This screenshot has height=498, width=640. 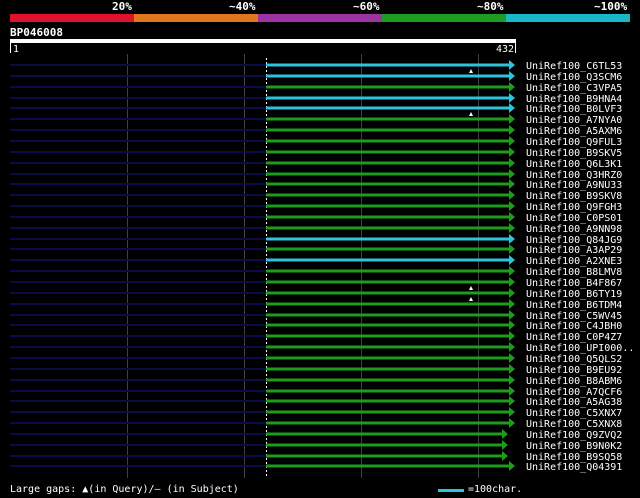 I want to click on gaps-subject-text: (in Subject), so click(x=199, y=489).